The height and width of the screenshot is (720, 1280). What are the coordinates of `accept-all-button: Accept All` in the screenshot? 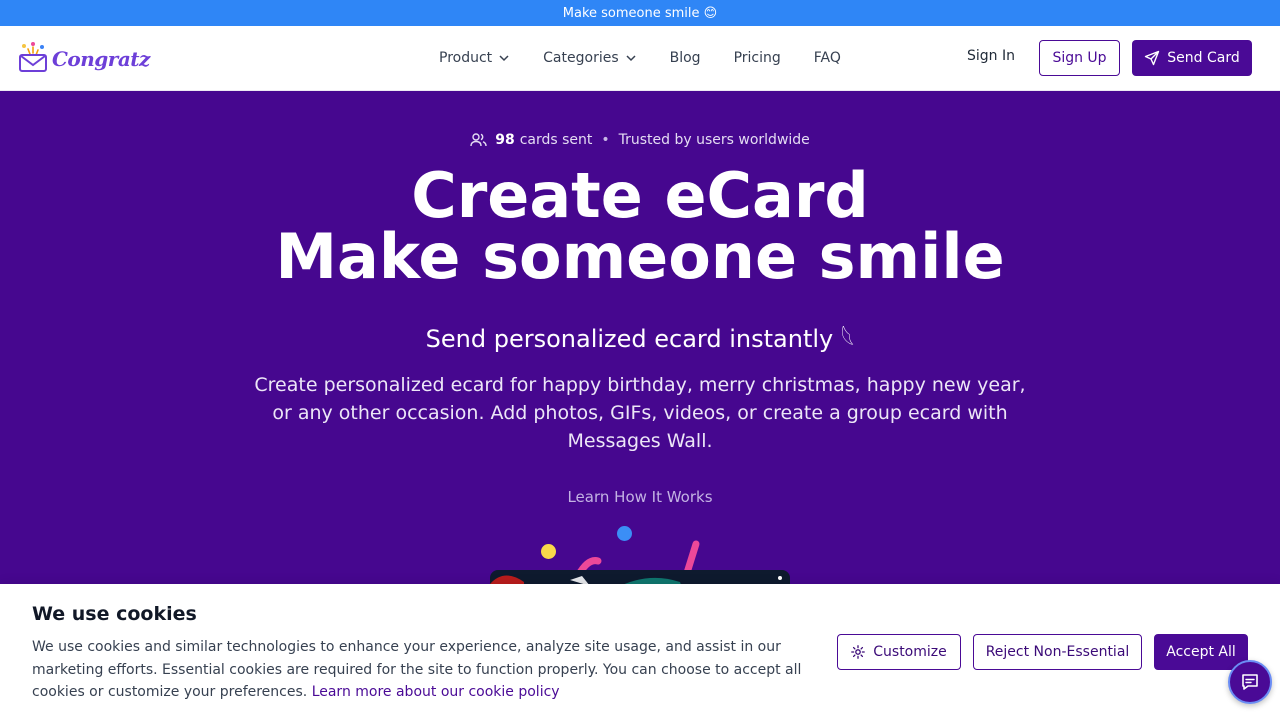 It's located at (1201, 652).